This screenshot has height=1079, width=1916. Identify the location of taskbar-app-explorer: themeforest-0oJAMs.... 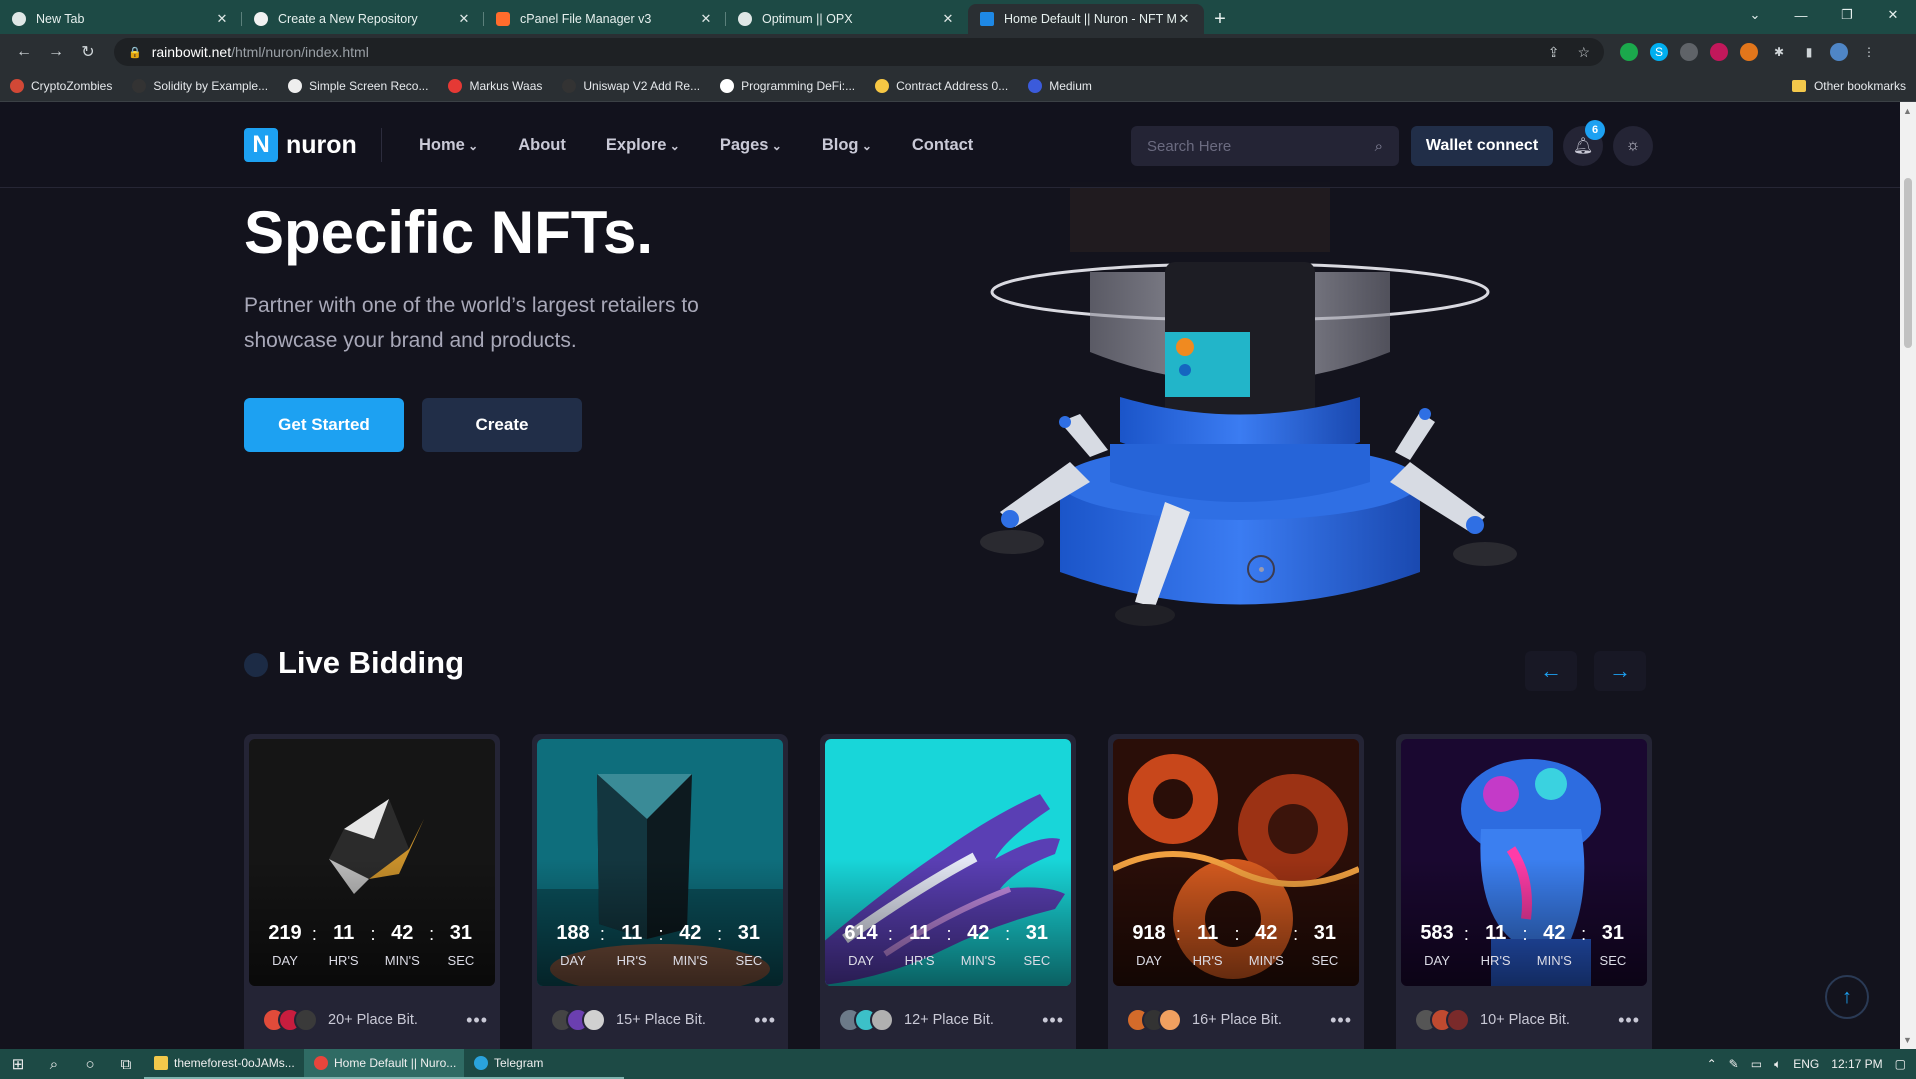
(224, 1064).